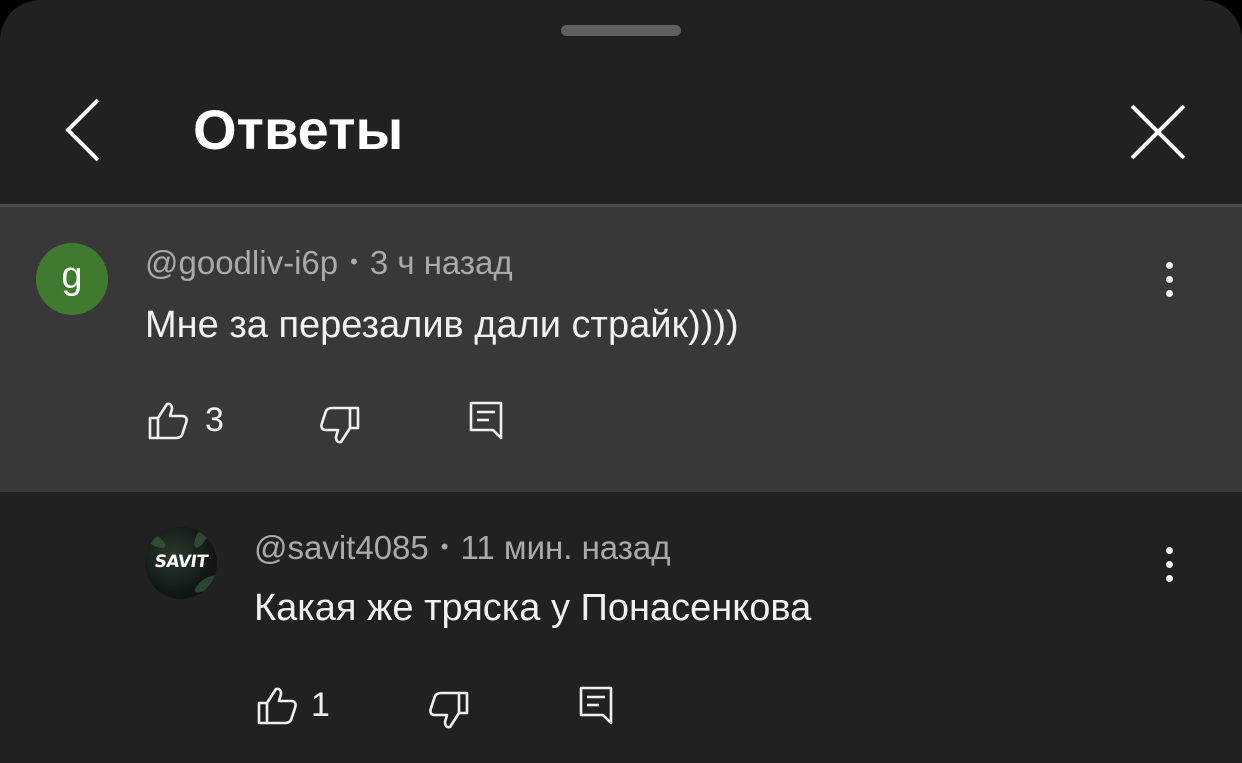  I want to click on close-button, so click(1158, 132).